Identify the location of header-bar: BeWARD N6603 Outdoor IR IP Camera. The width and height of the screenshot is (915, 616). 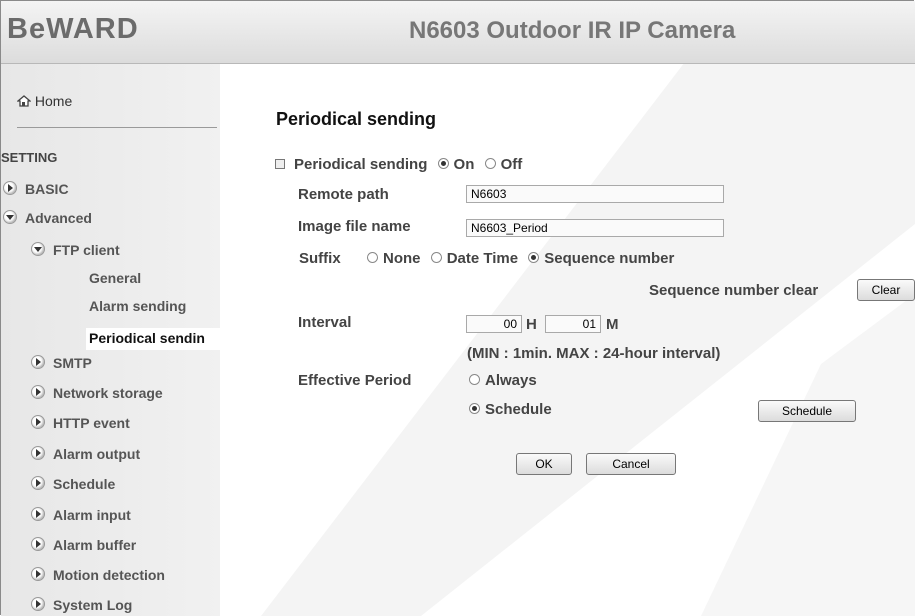
(458, 32).